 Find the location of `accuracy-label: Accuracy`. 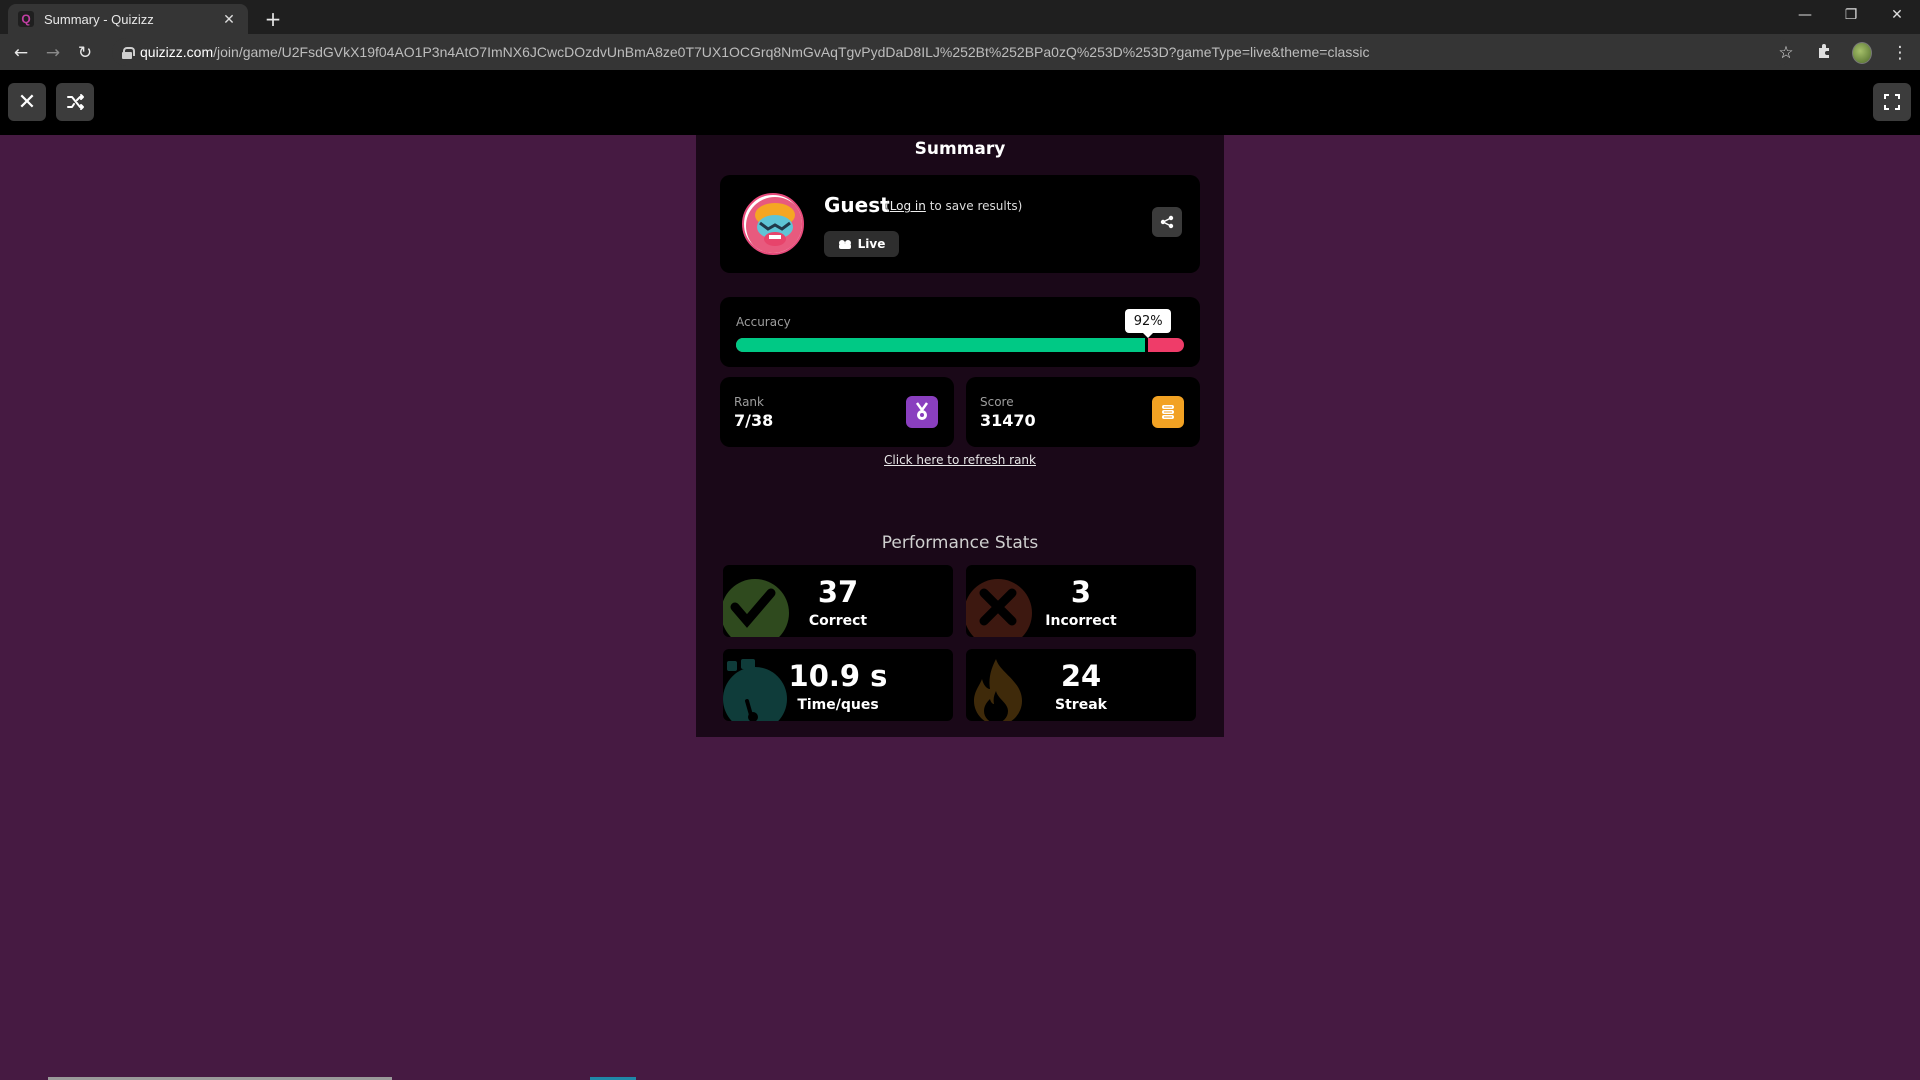

accuracy-label: Accuracy is located at coordinates (763, 322).